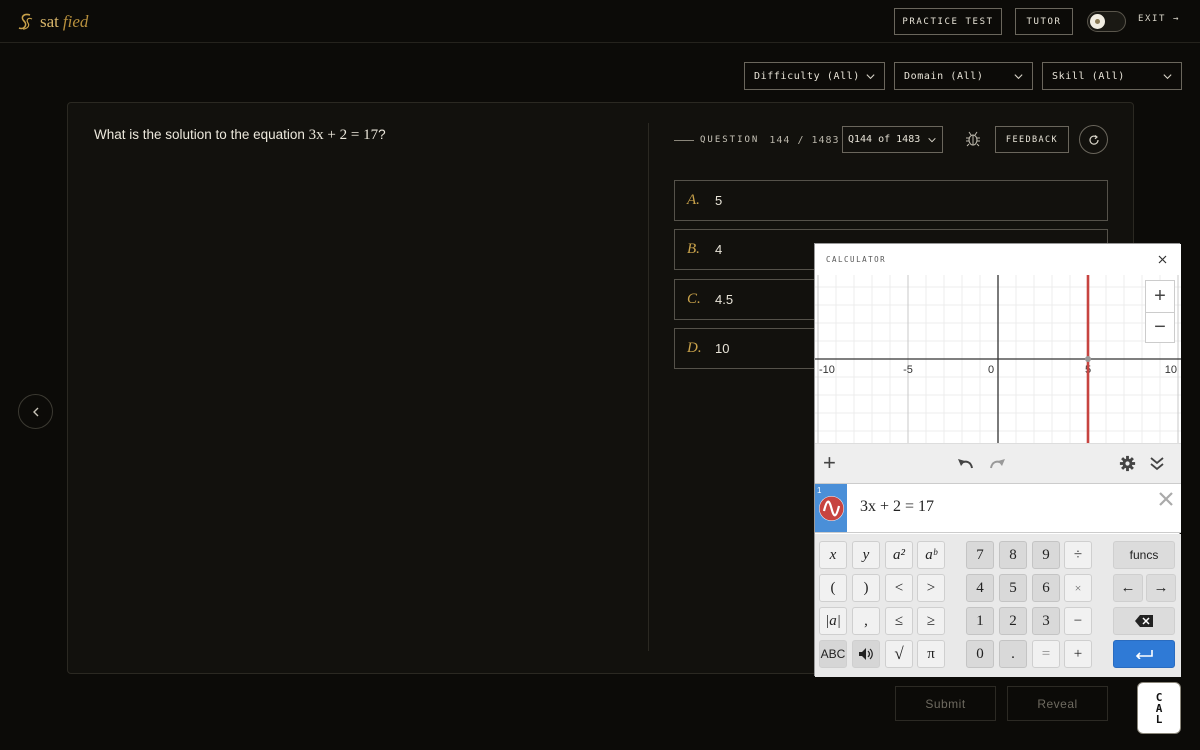 This screenshot has height=750, width=1200. Describe the element at coordinates (693, 249) in the screenshot. I see `choice-letter: B.` at that location.